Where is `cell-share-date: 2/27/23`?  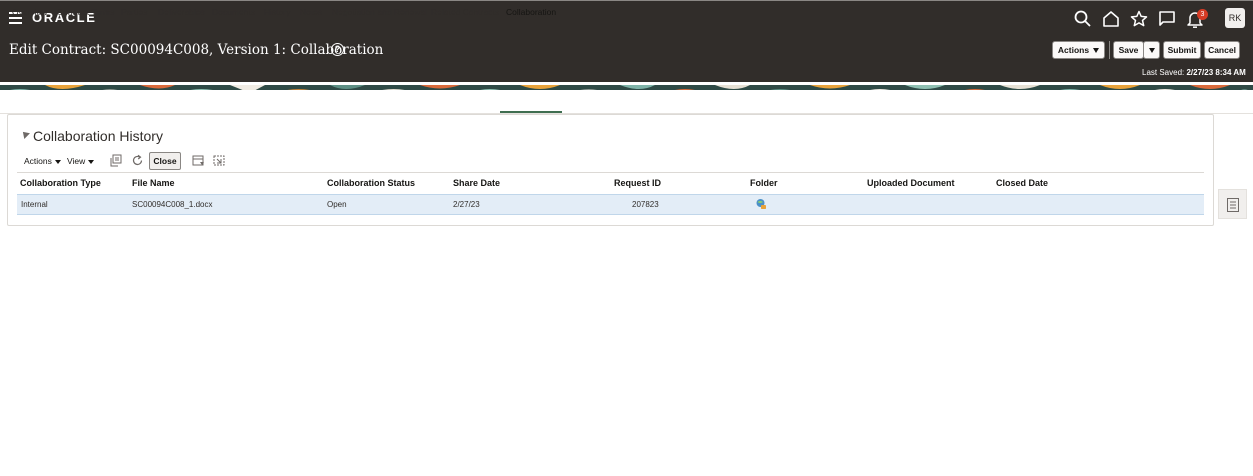
cell-share-date: 2/27/23 is located at coordinates (466, 204).